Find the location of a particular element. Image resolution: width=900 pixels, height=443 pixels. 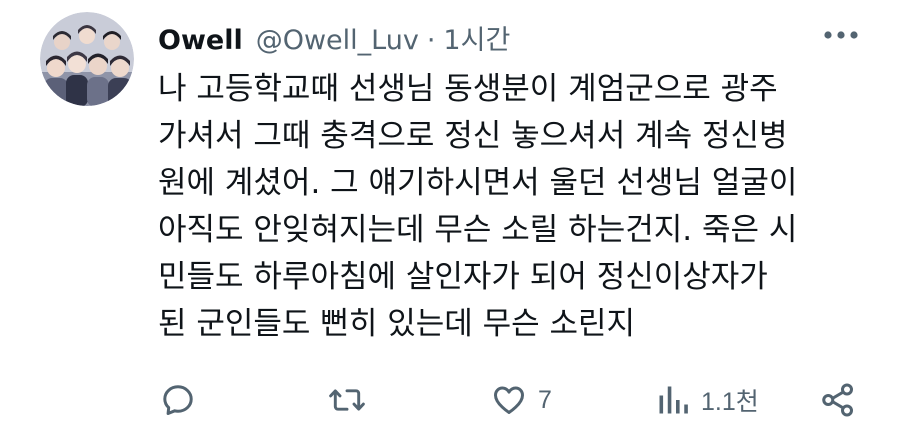

avatar is located at coordinates (87, 59).